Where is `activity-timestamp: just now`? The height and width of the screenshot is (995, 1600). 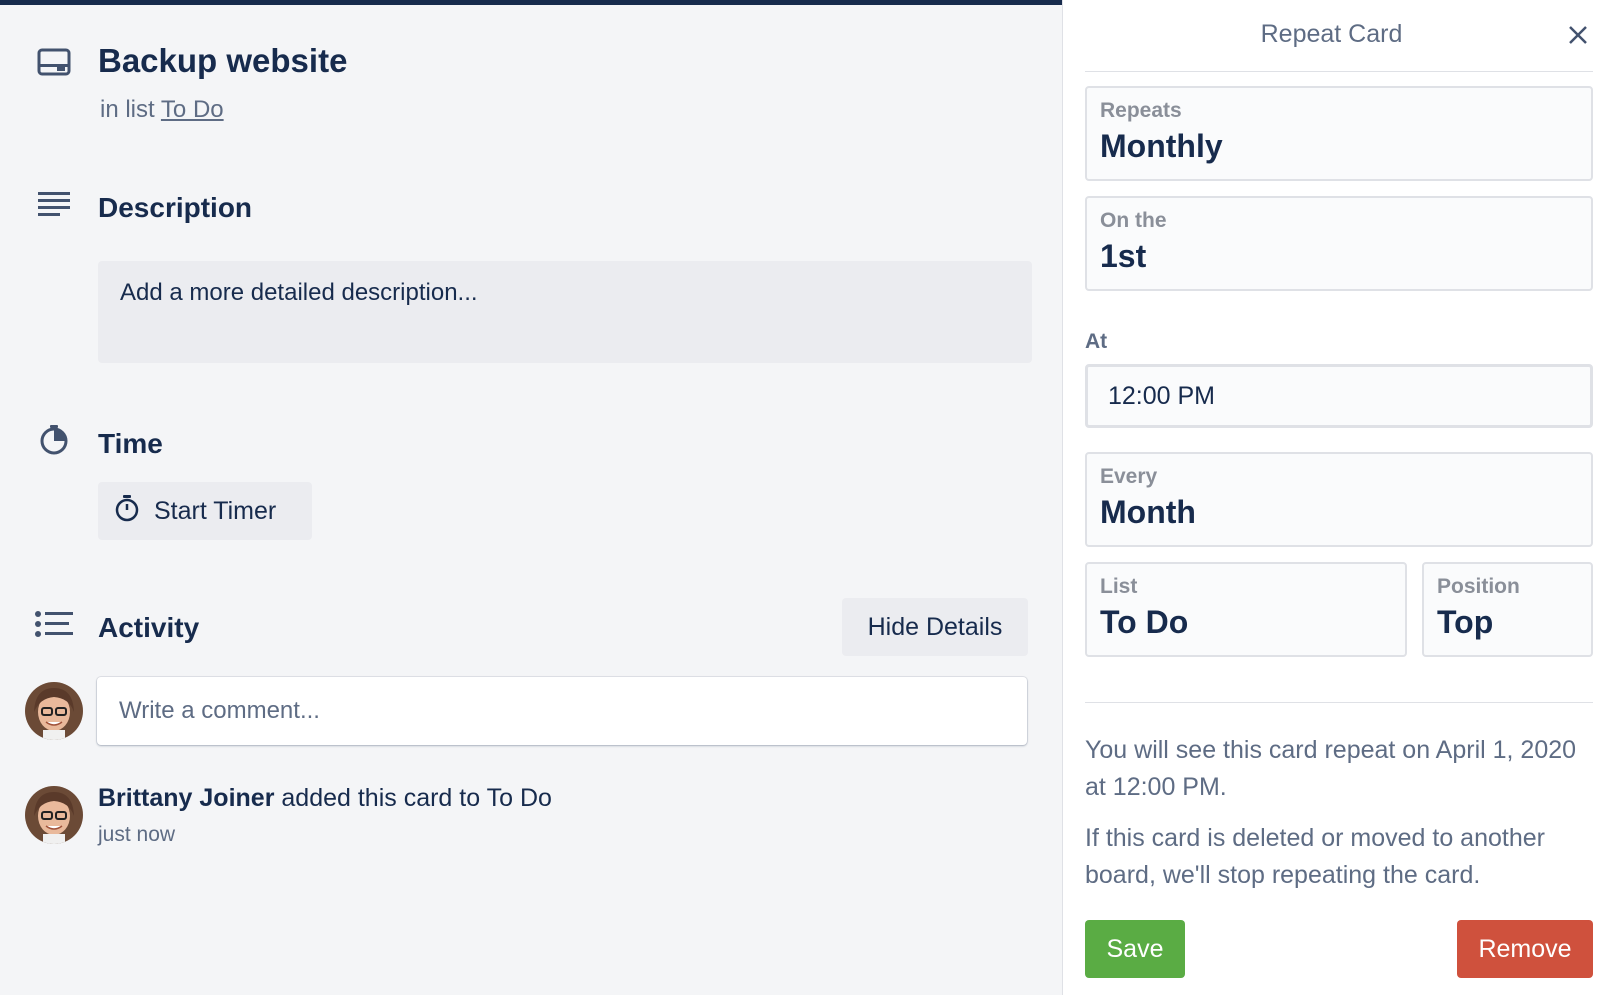
activity-timestamp: just now is located at coordinates (136, 835).